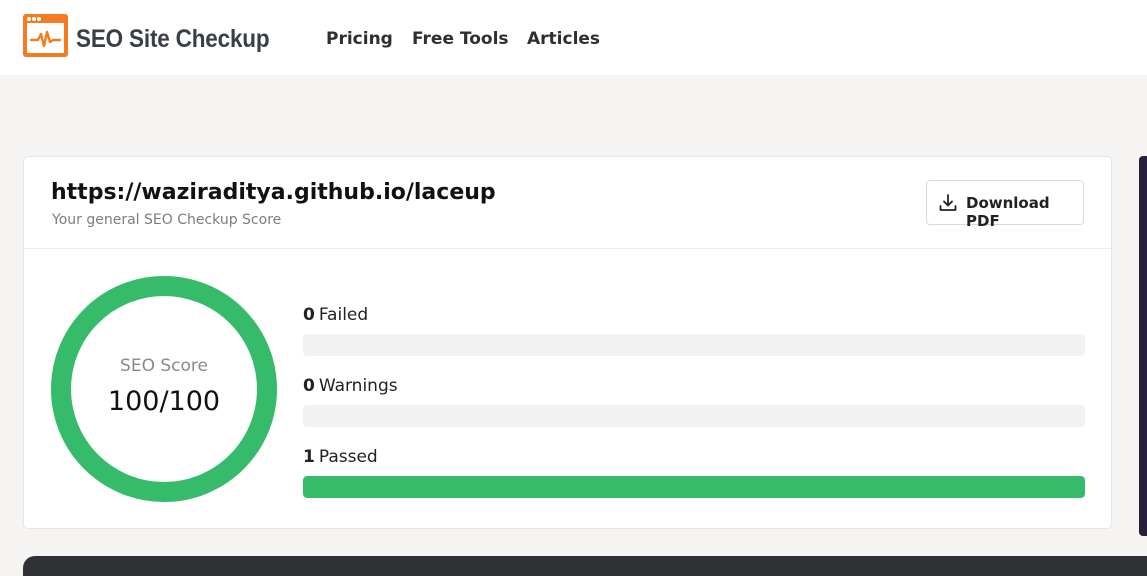 The image size is (1147, 576). Describe the element at coordinates (460, 39) in the screenshot. I see `nav-free-tools: Free Tools` at that location.